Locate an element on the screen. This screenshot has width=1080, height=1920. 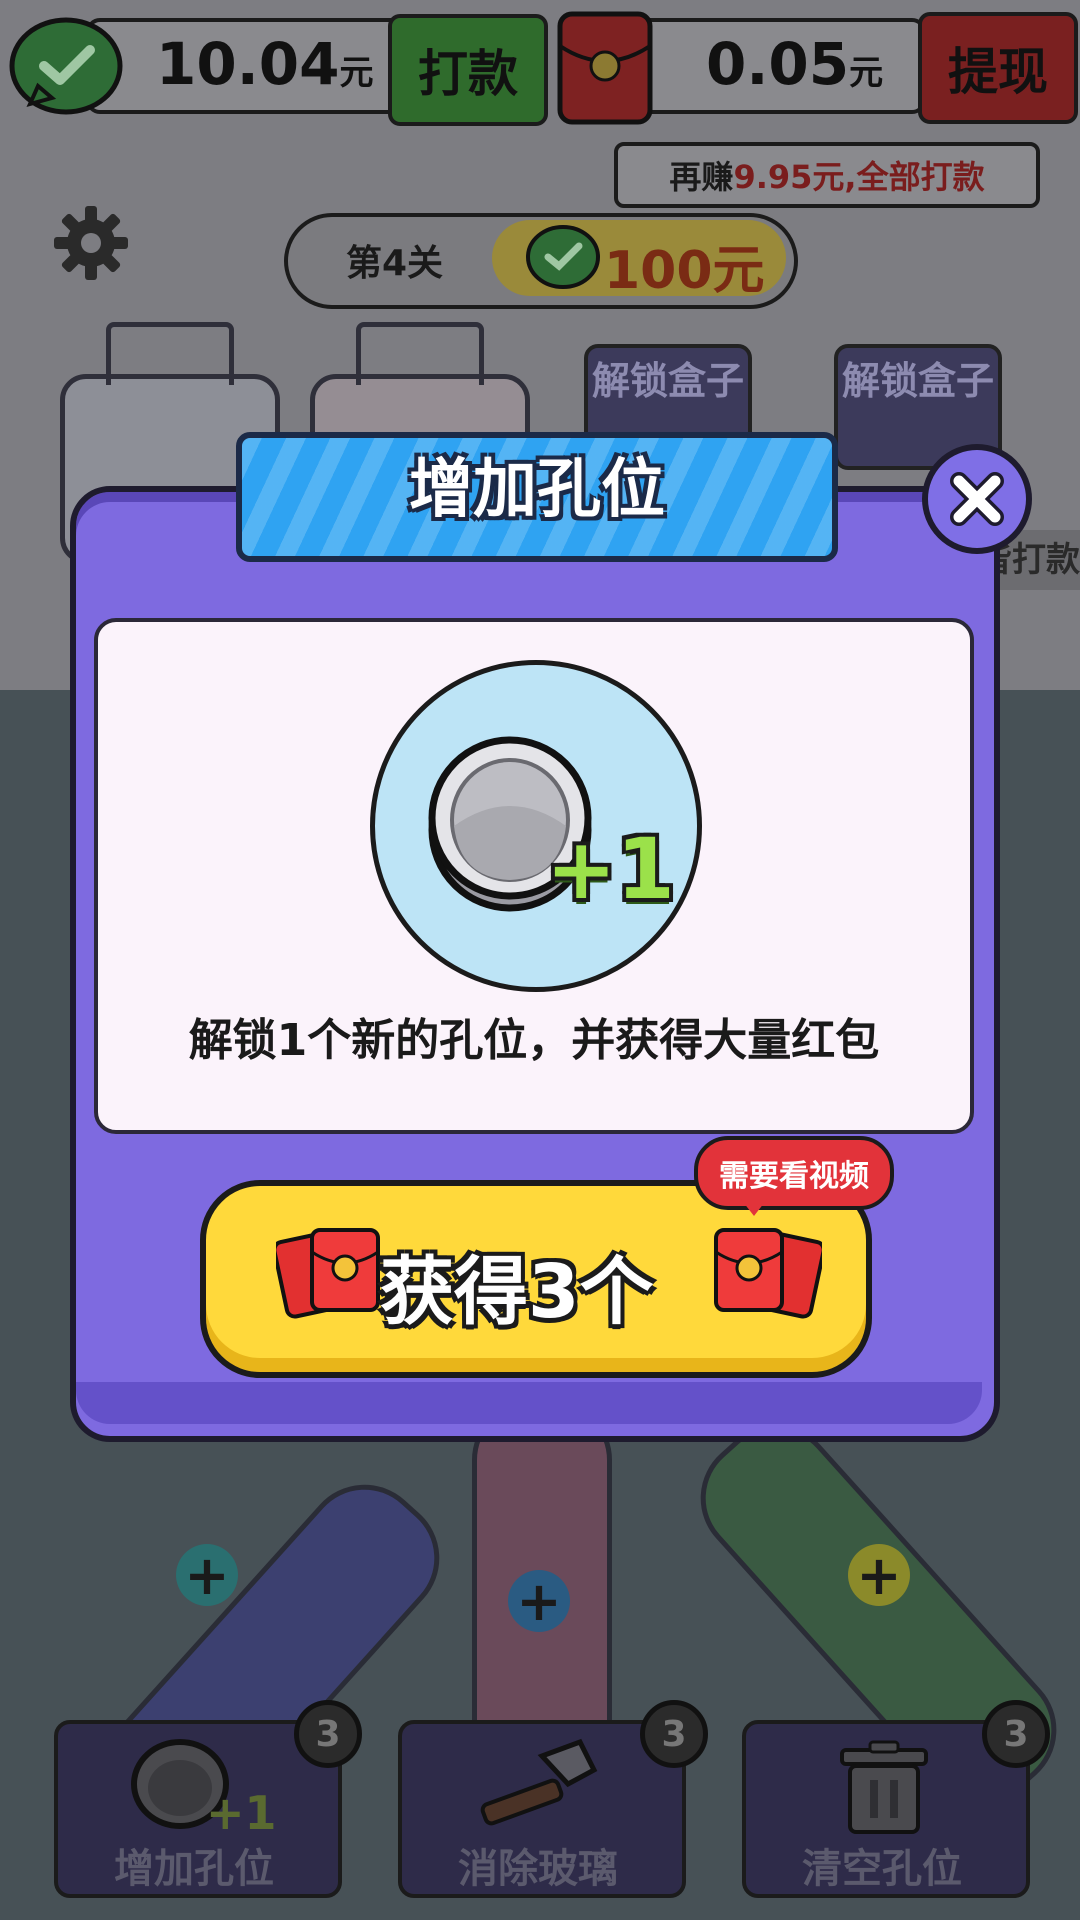
trash-icon is located at coordinates (884, 1788).